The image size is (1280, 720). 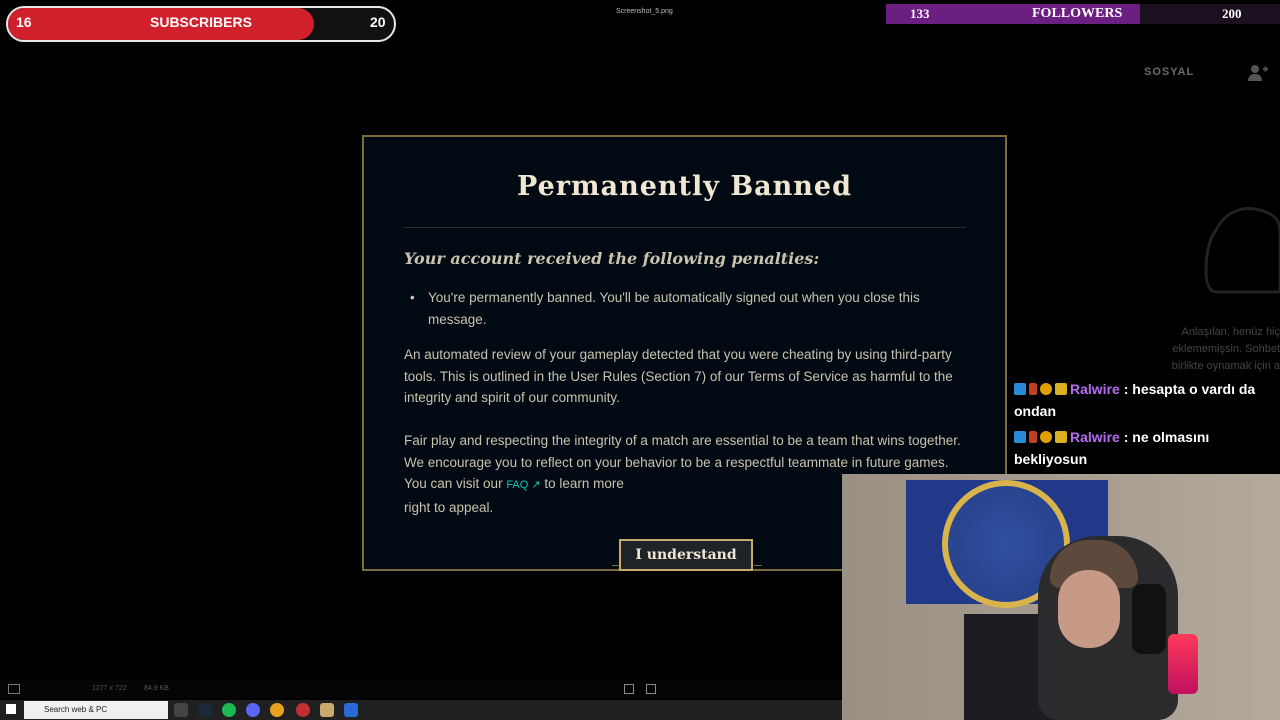 I want to click on subscriber-goal: 20, so click(x=378, y=22).